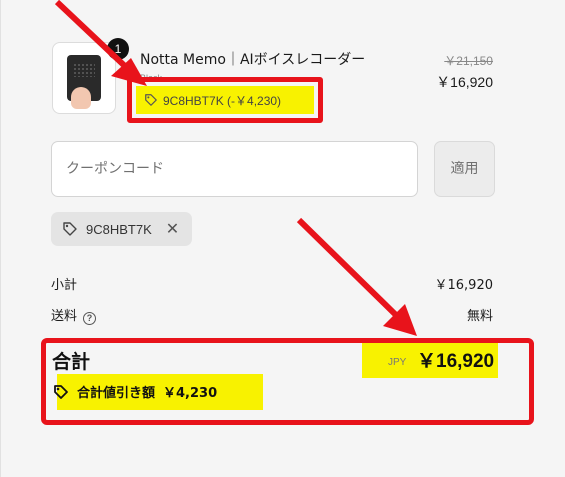 This screenshot has height=477, width=565. Describe the element at coordinates (90, 318) in the screenshot. I see `help-icon: ?` at that location.